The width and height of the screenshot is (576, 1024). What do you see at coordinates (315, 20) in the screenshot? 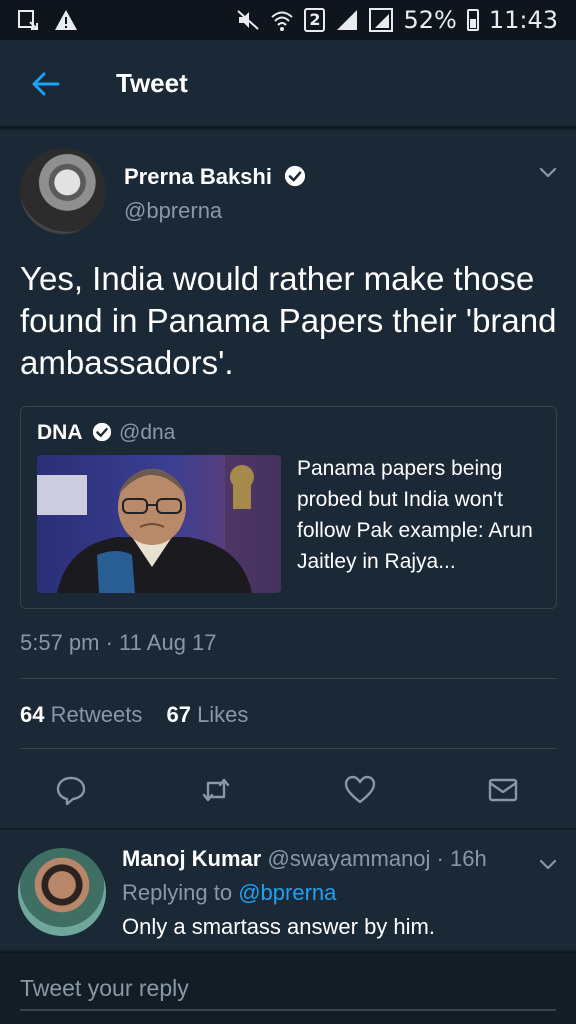
I see `sim-indicator: 2` at bounding box center [315, 20].